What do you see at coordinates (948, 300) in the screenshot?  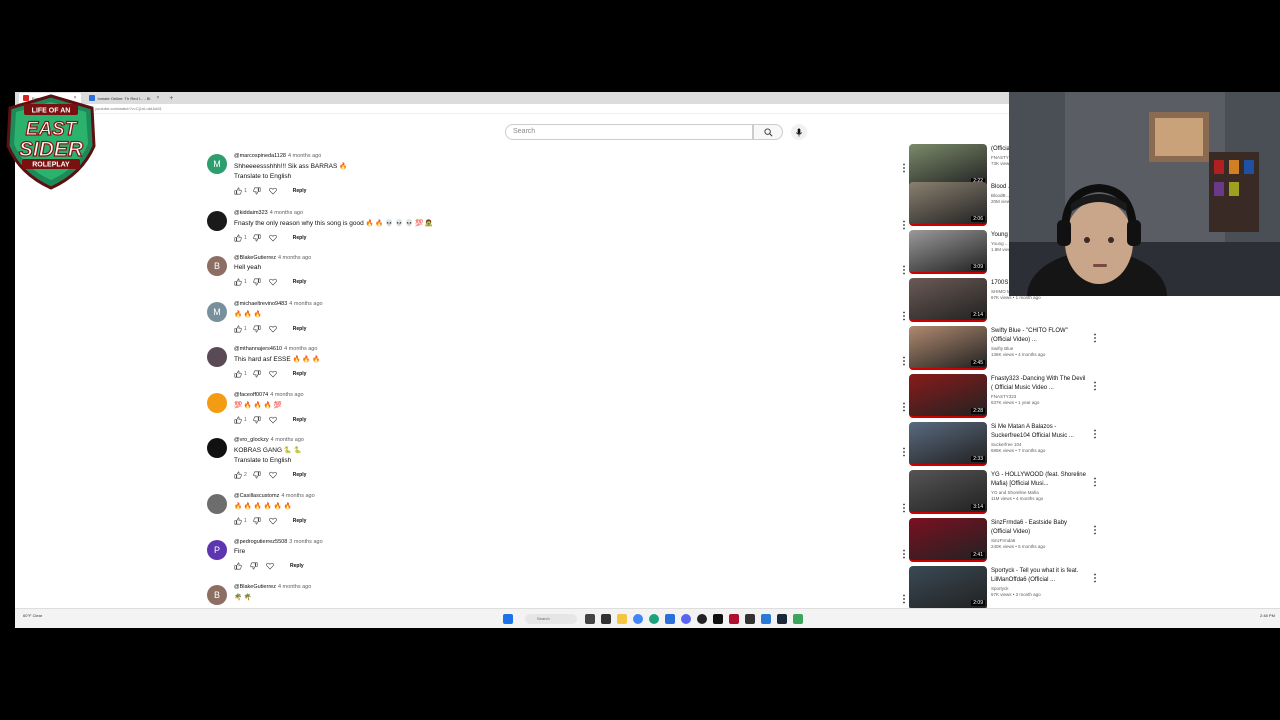 I see `video-thumbnail: 2:14` at bounding box center [948, 300].